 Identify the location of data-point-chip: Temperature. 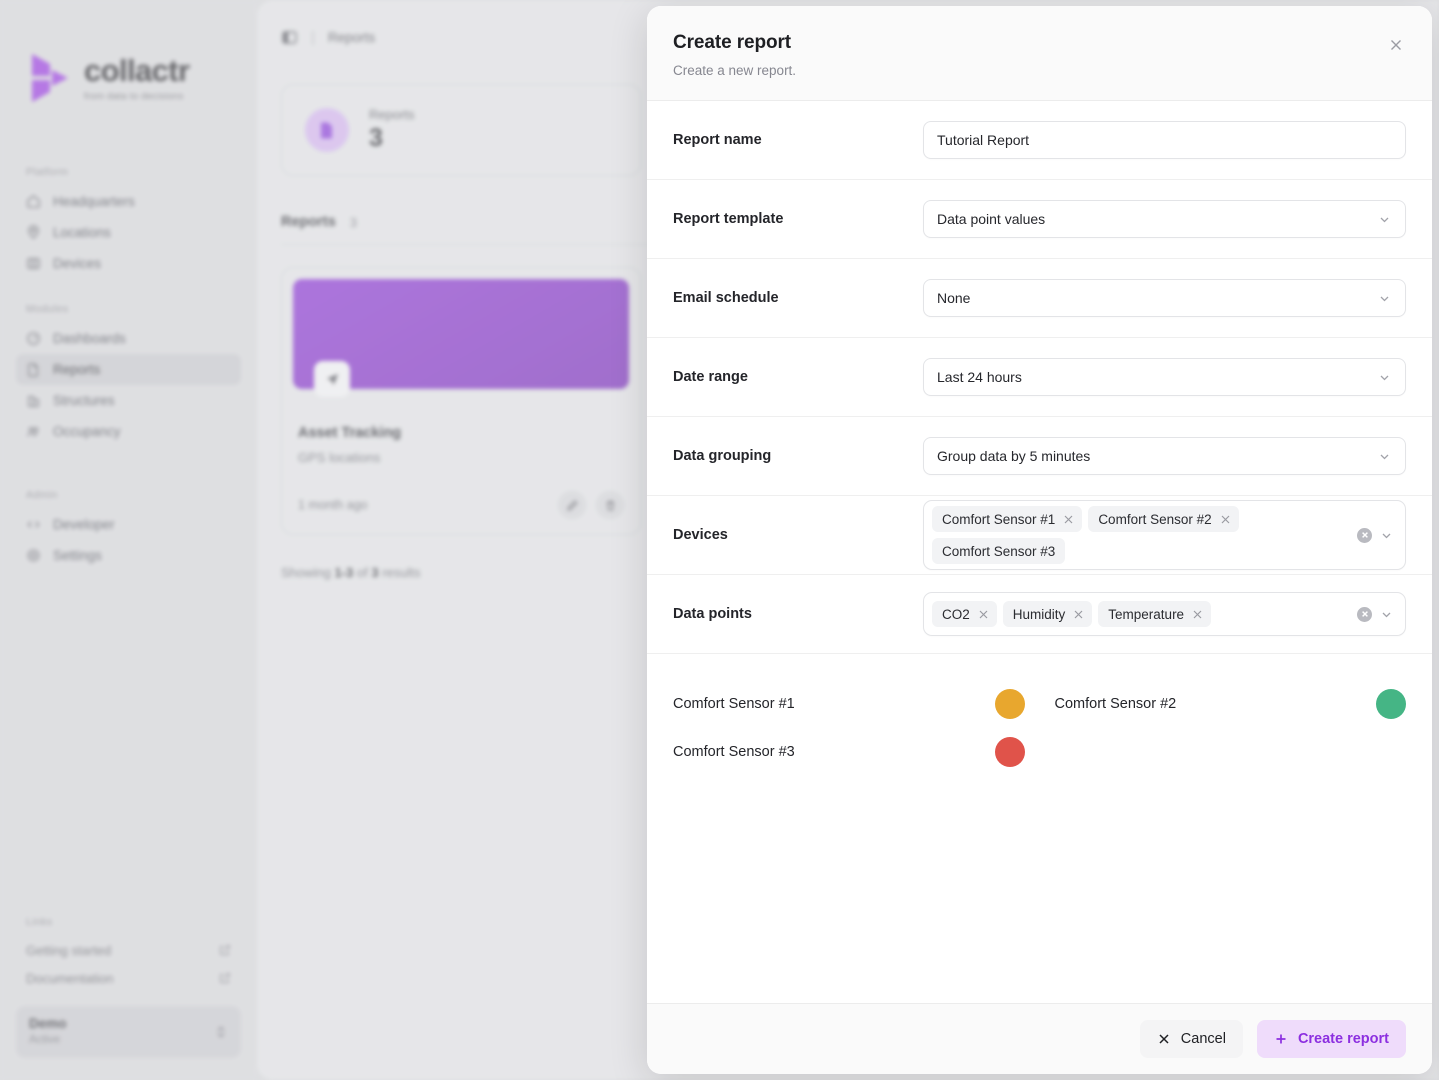
(1155, 614).